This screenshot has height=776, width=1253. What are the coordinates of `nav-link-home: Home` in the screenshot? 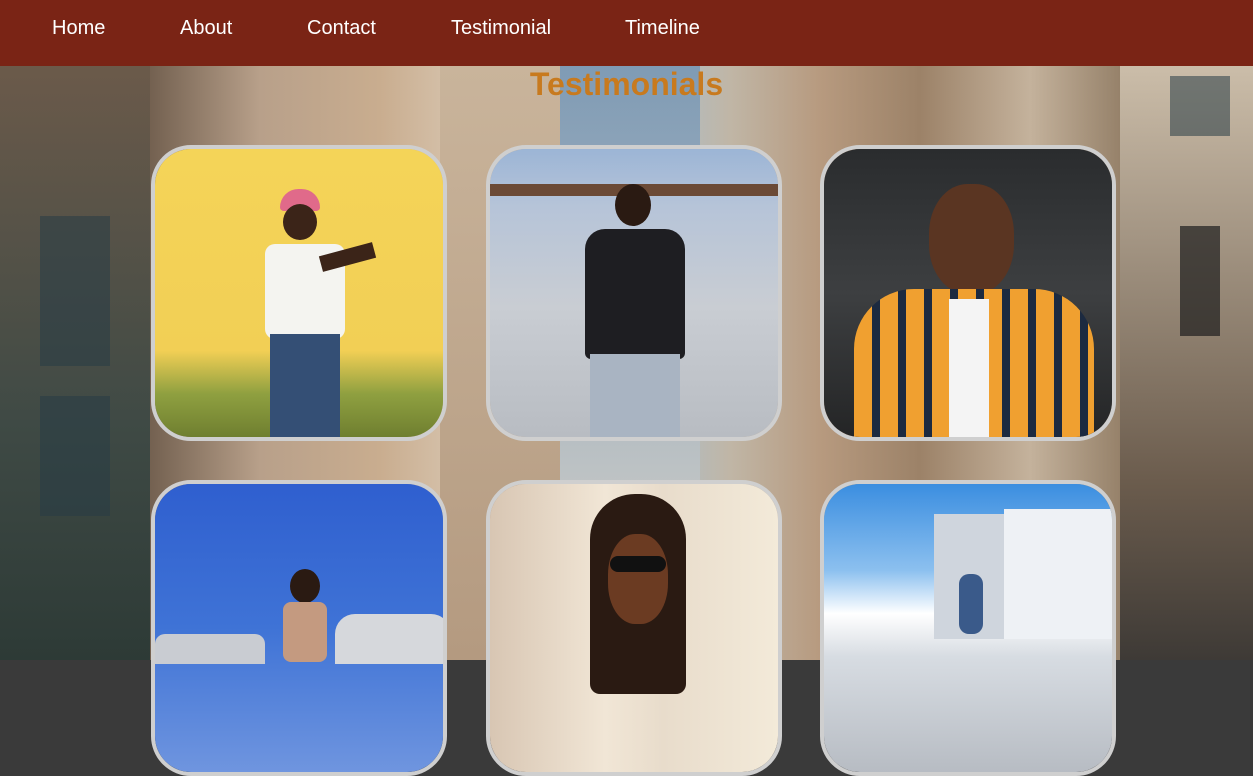 It's located at (78, 28).